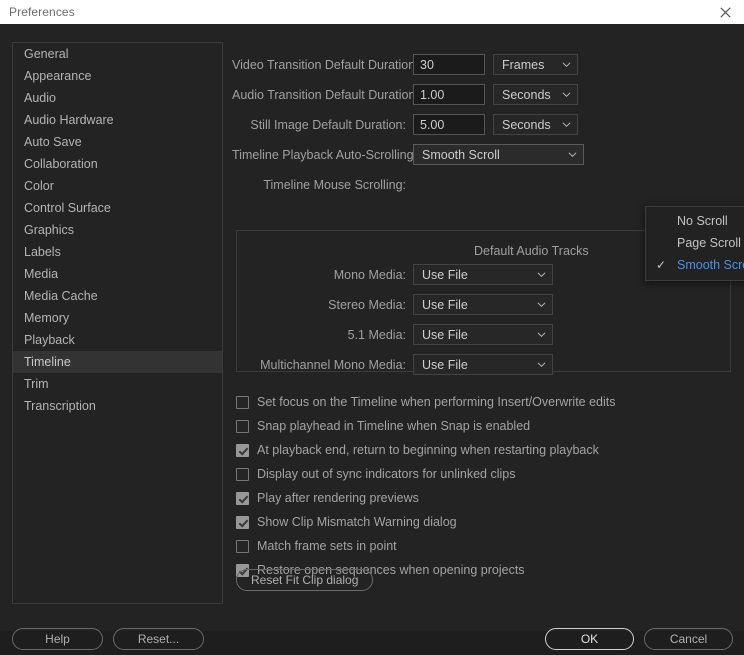 Image resolution: width=744 pixels, height=655 pixels. I want to click on duration-unit-value: Frames, so click(523, 64).